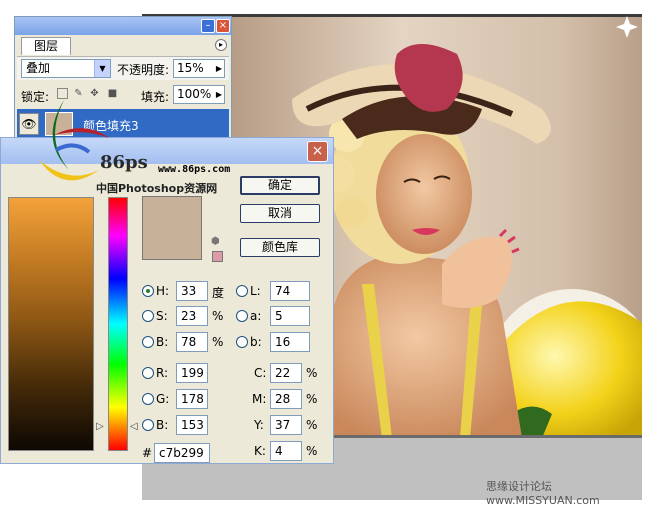 Image resolution: width=660 pixels, height=507 pixels. Describe the element at coordinates (62, 93) in the screenshot. I see `lock-transparency-icon` at that location.